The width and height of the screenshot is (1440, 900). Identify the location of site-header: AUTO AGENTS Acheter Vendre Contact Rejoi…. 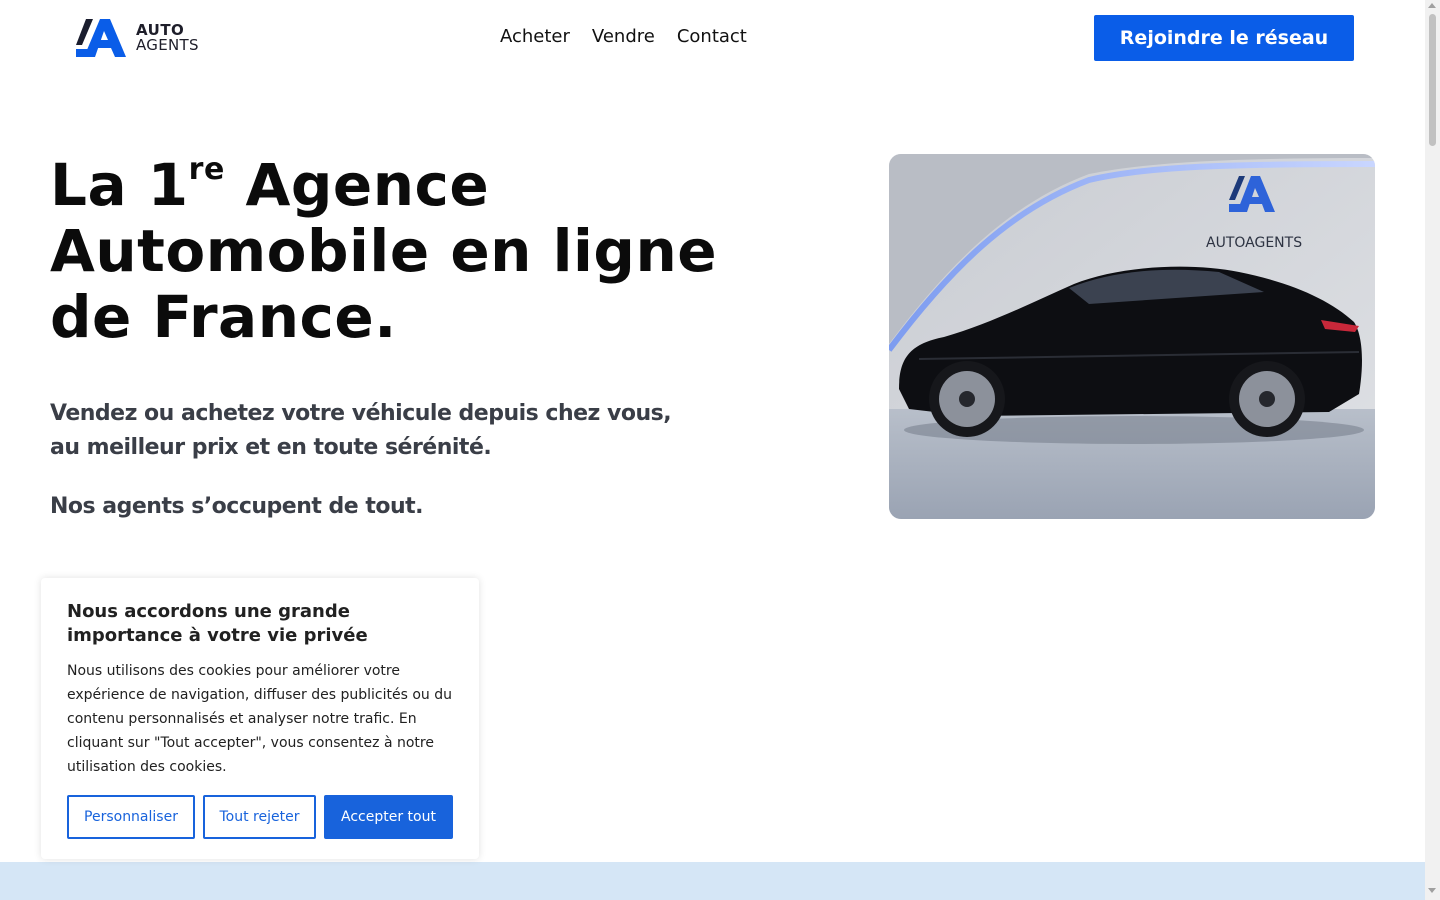
(712, 38).